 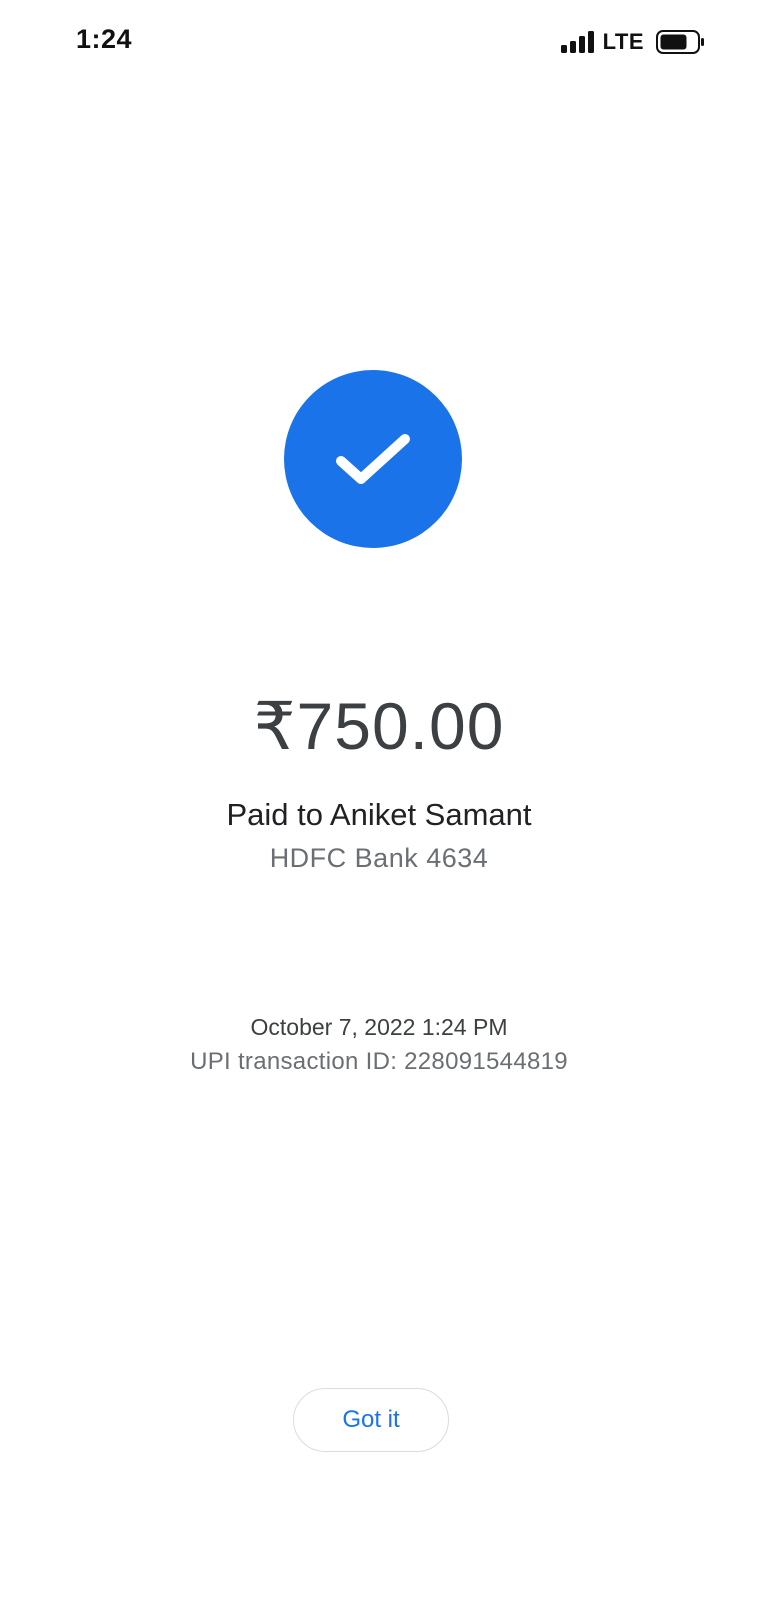 I want to click on got-it-button: Got it, so click(x=371, y=1420).